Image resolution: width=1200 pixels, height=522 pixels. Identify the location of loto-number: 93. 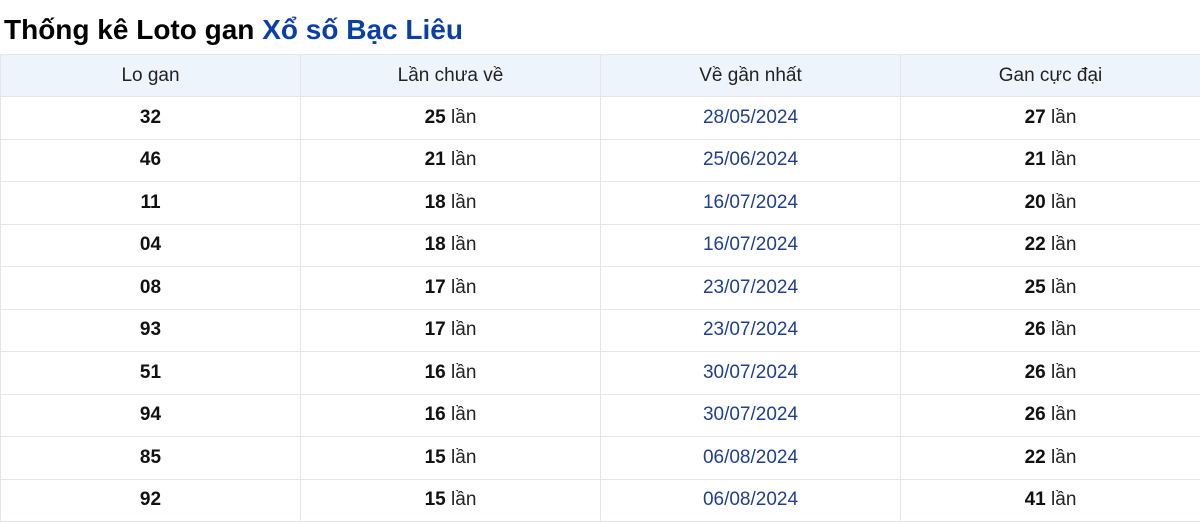
(151, 330).